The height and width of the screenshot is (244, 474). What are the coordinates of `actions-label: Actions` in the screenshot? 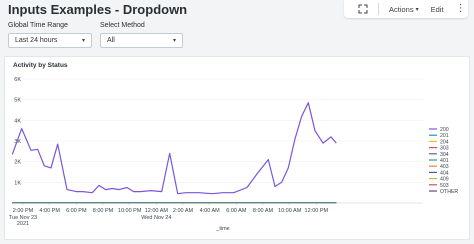 It's located at (401, 9).